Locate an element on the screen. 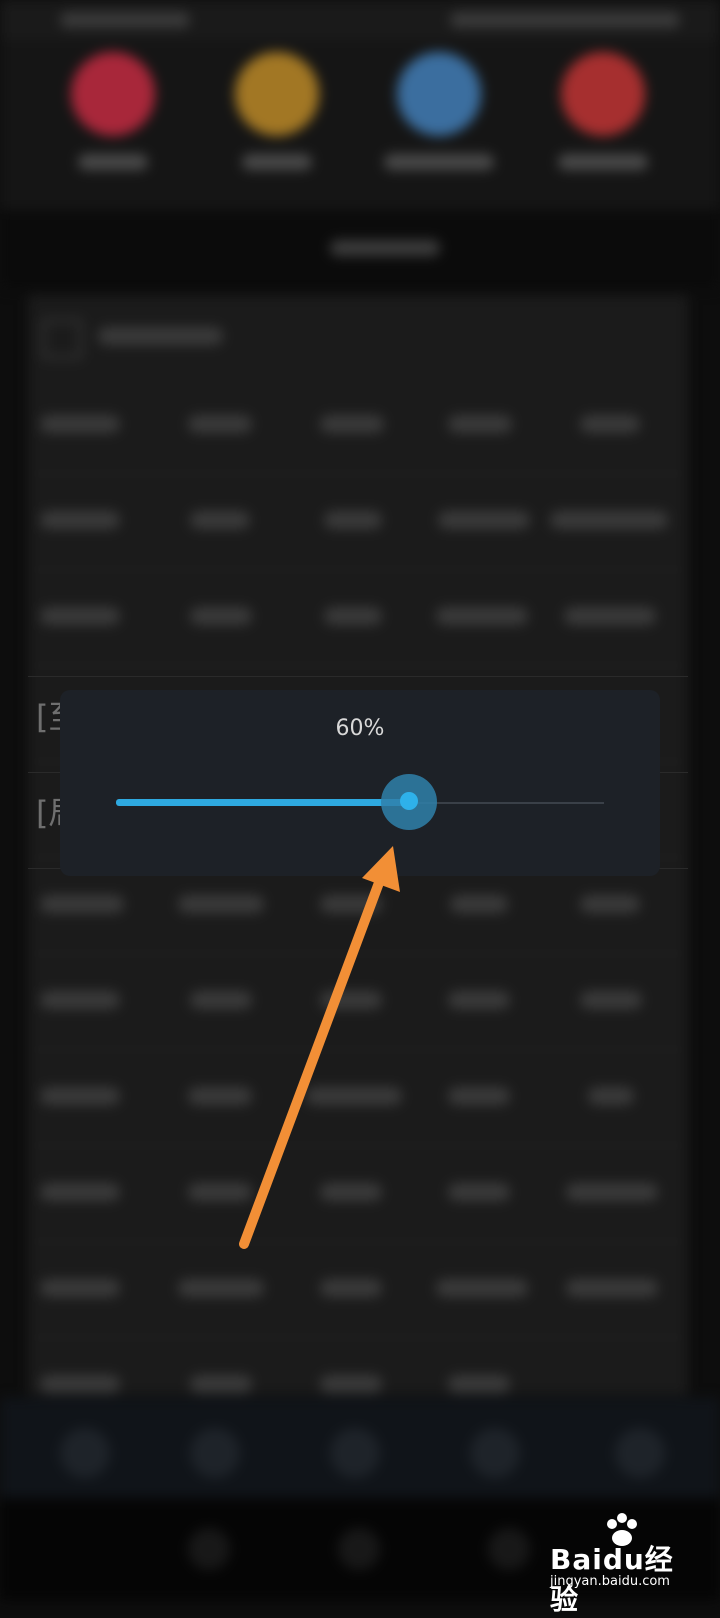  watermark-url: jingyan.baidu.com is located at coordinates (610, 1581).